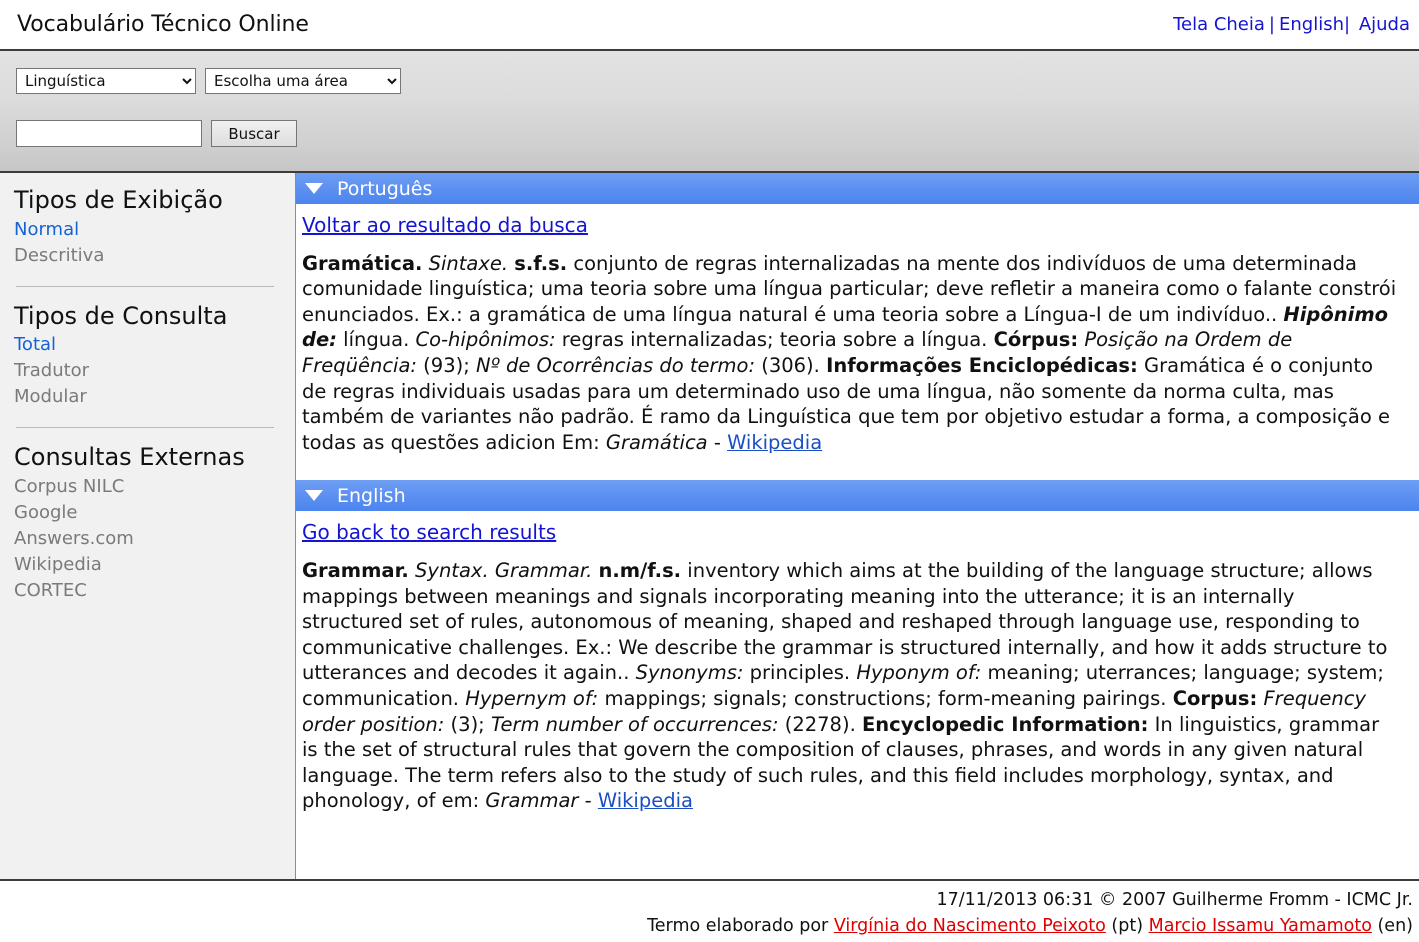 The width and height of the screenshot is (1419, 942). Describe the element at coordinates (362, 263) in the screenshot. I see `term-pt: Gramática.` at that location.